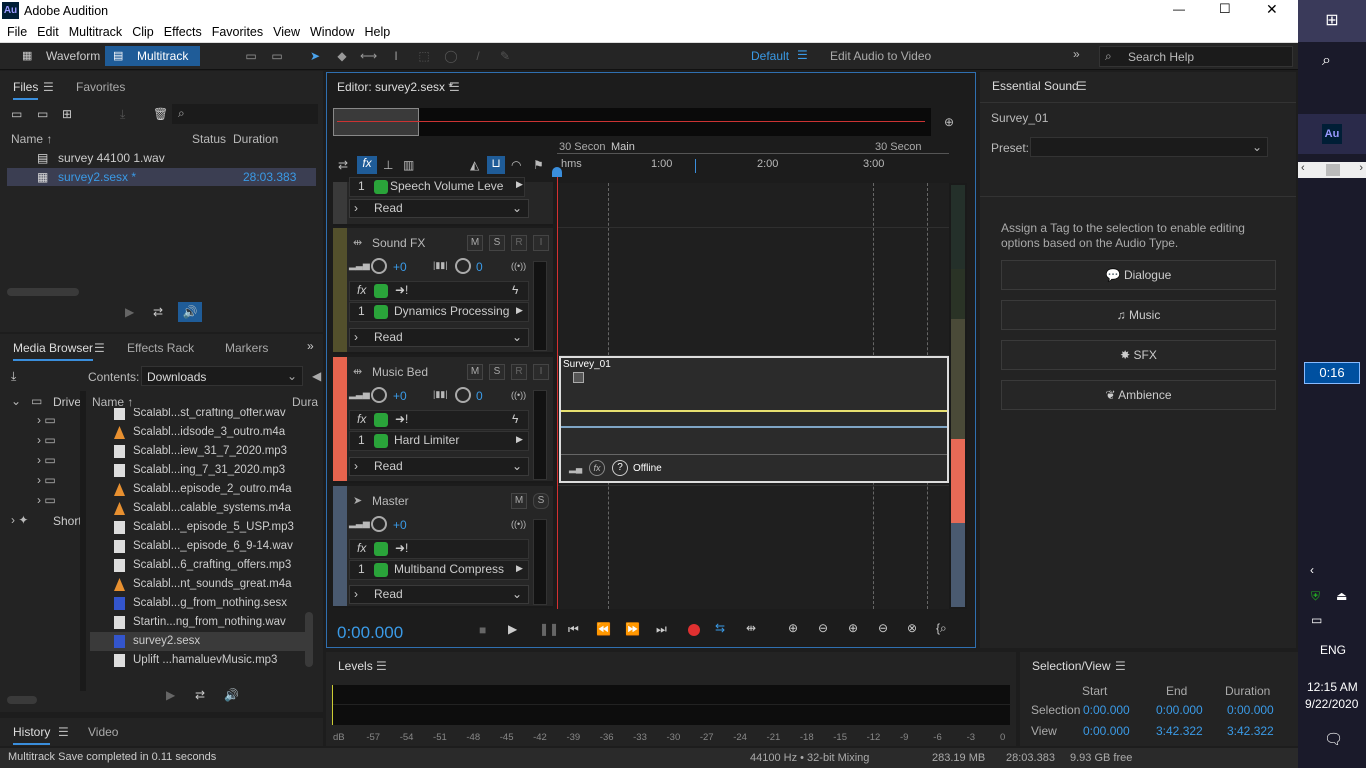 This screenshot has height=768, width=1366. Describe the element at coordinates (367, 165) in the screenshot. I see `fx-toggle-icon: fx` at that location.